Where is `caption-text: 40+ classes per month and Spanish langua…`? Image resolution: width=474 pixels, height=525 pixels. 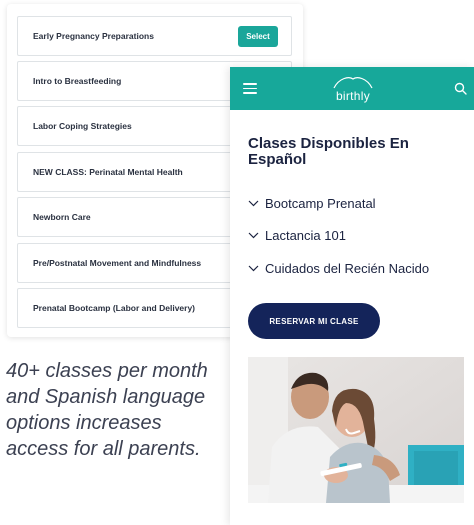
caption-text: 40+ classes per month and Spanish langua… is located at coordinates (107, 410).